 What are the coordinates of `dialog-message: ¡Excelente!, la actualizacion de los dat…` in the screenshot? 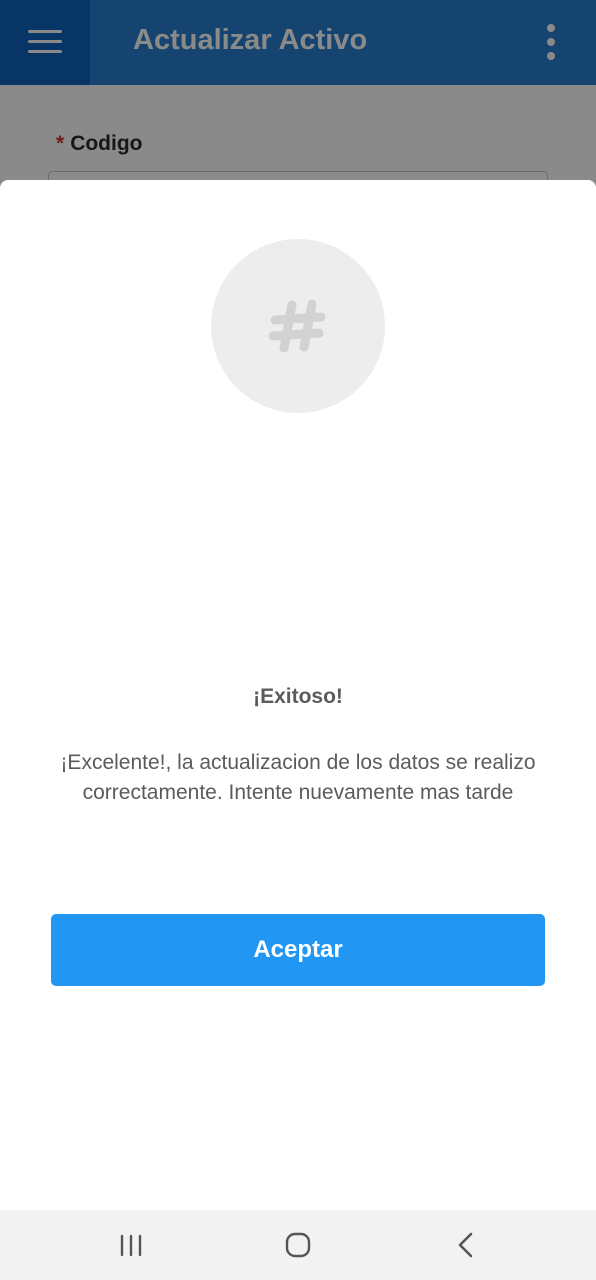 It's located at (298, 777).